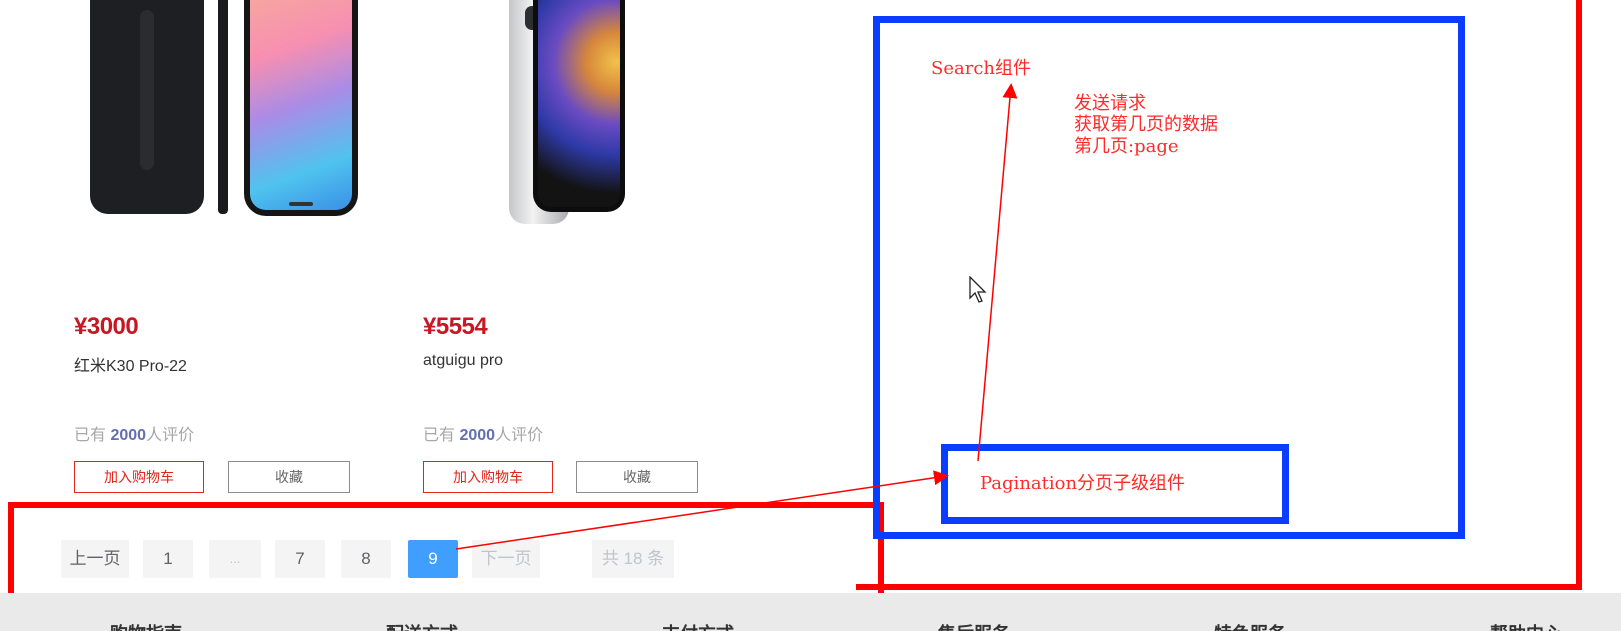 Image resolution: width=1621 pixels, height=631 pixels. I want to click on arrow-to-search, so click(997, 272).